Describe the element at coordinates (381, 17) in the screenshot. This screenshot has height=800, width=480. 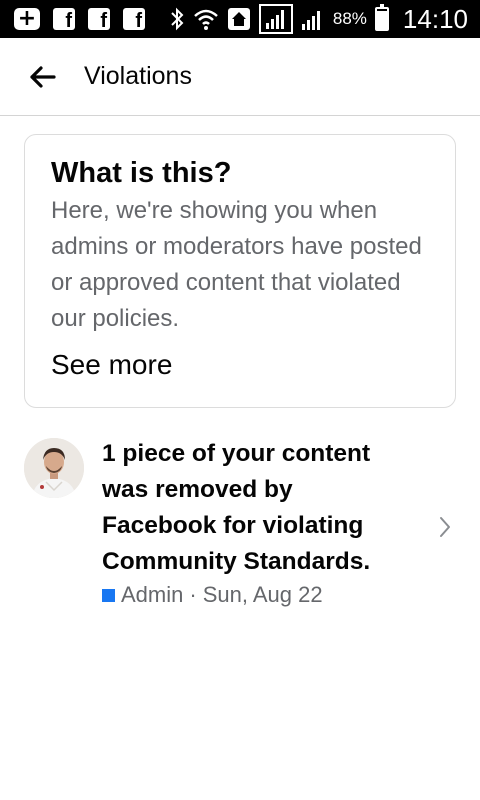
I see `battery-icon` at that location.